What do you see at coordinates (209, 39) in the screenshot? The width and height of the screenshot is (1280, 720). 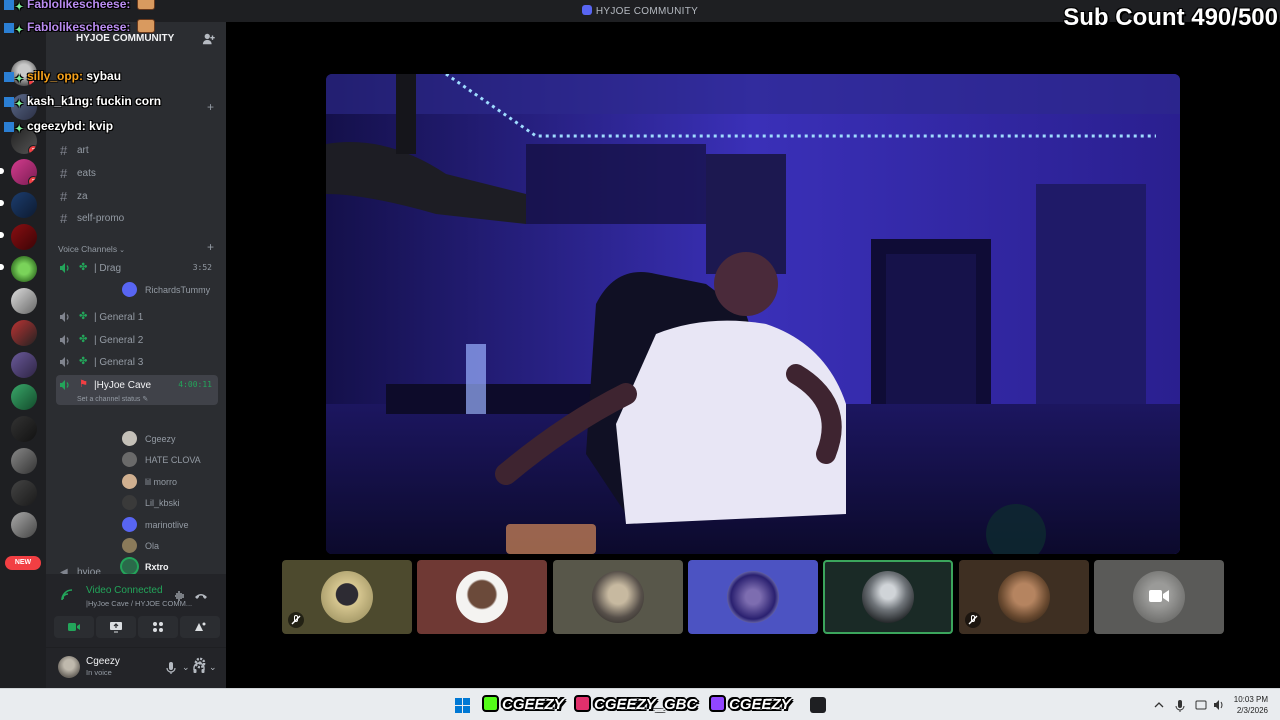 I see `add-member-icon` at bounding box center [209, 39].